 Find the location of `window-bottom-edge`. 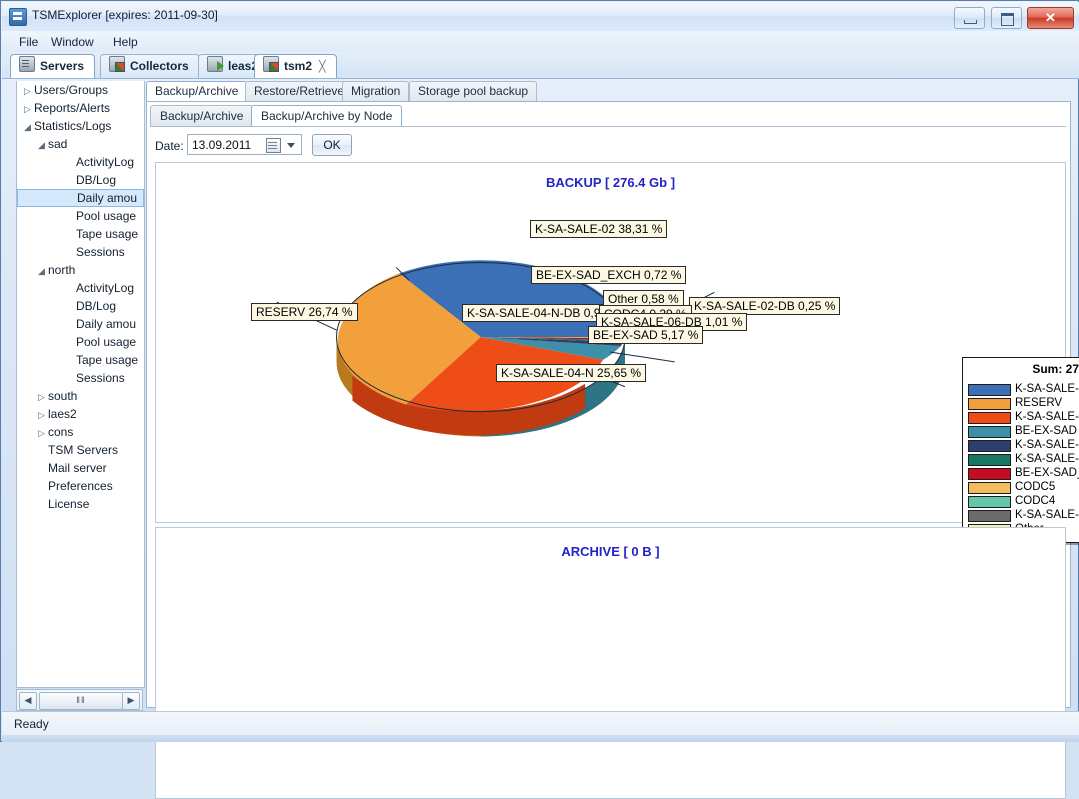

window-bottom-edge is located at coordinates (540, 738).